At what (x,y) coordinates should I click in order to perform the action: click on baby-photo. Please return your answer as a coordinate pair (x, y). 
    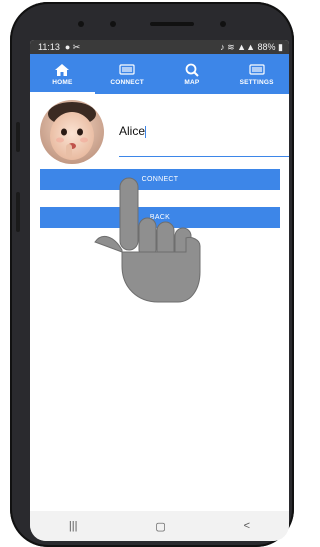
    Looking at the image, I should click on (72, 132).